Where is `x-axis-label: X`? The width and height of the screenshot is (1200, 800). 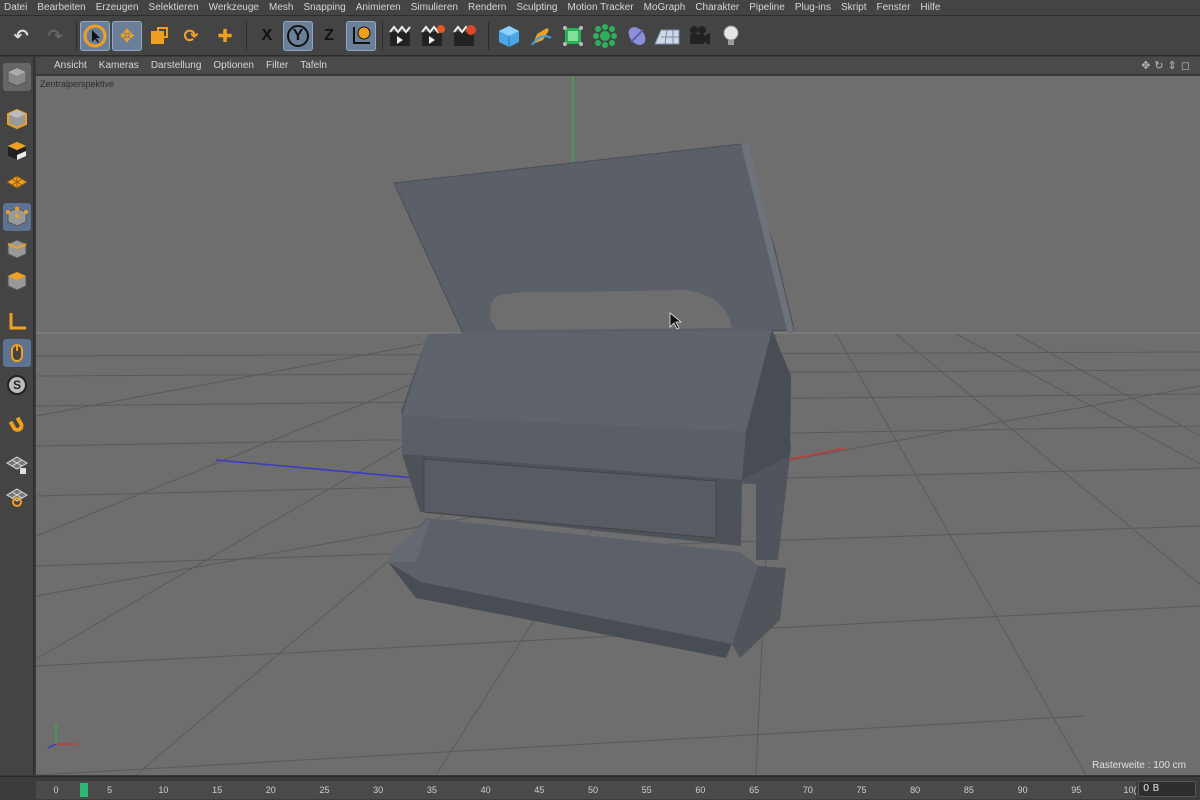
x-axis-label: X is located at coordinates (267, 35).